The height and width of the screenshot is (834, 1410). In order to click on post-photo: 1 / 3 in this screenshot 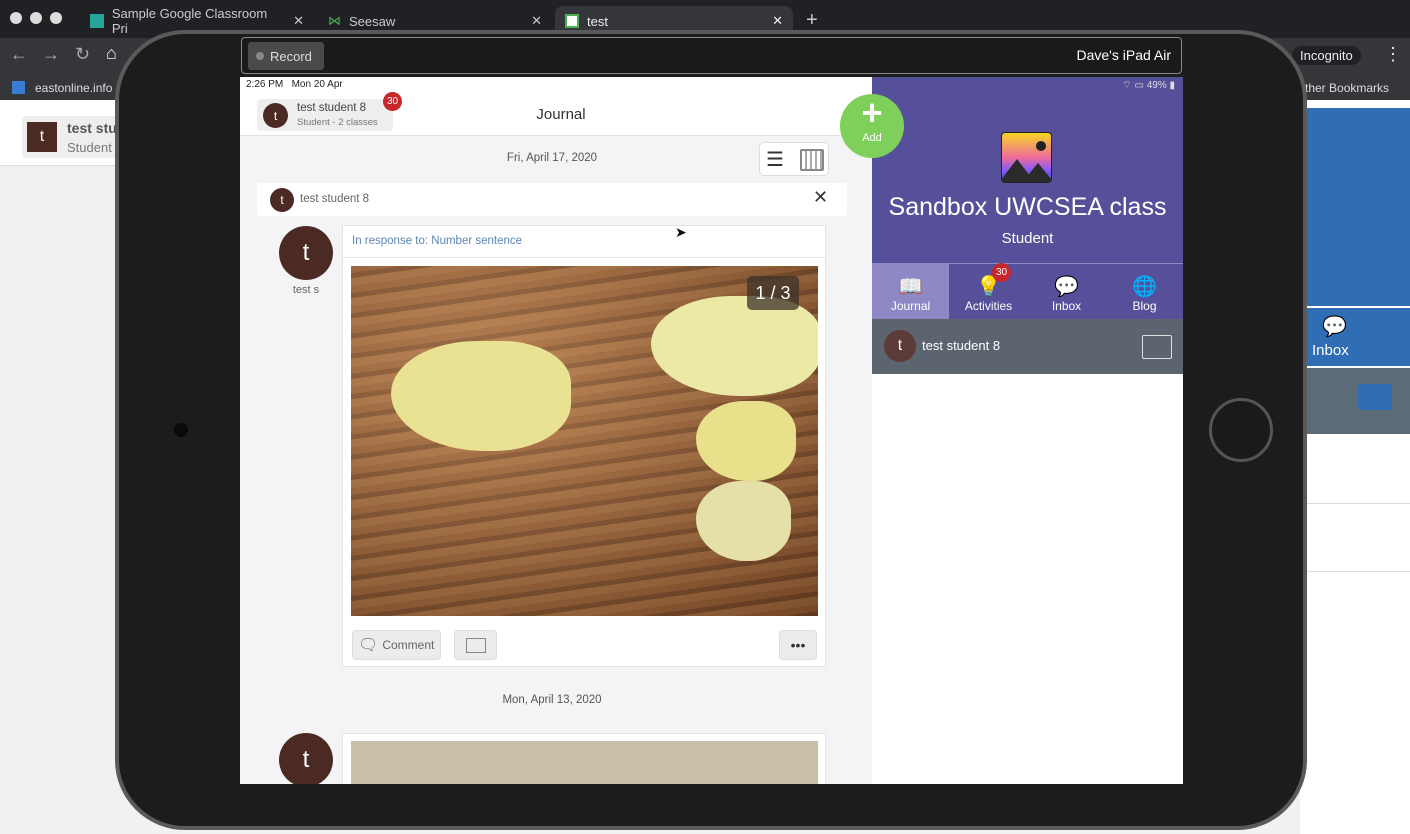, I will do `click(584, 441)`.